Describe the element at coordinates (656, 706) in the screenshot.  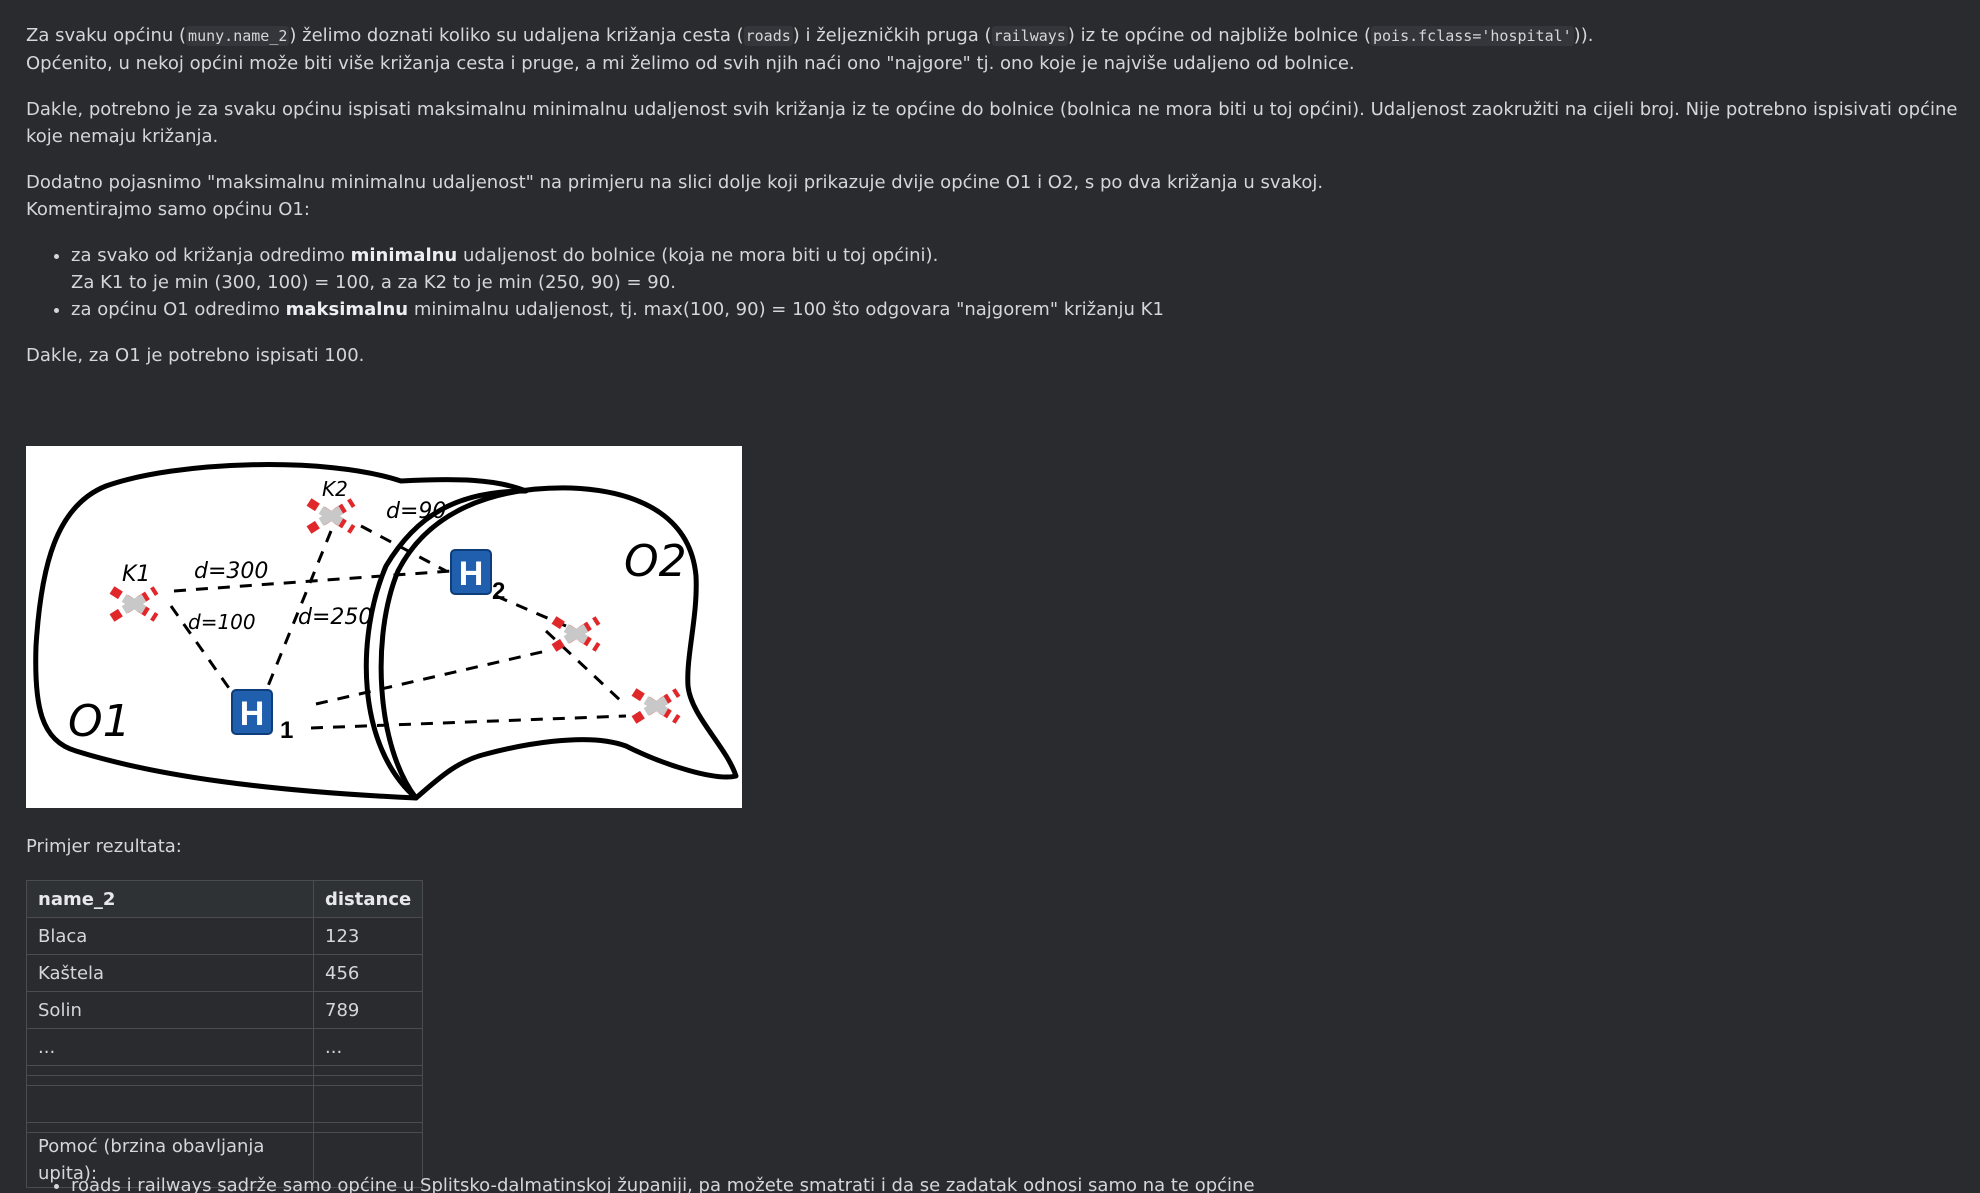
I see `crossing-o2-b` at that location.